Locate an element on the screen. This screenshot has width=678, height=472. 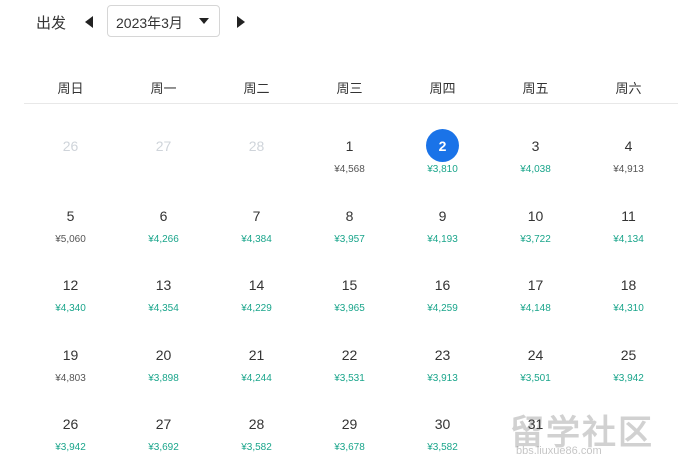
calendar-day: 13 ¥4,354 is located at coordinates (163, 278).